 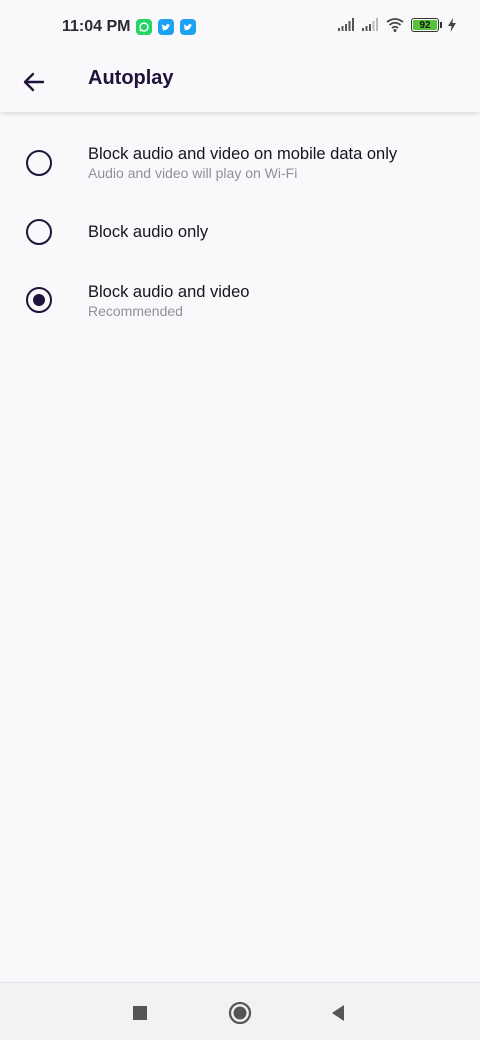 I want to click on option-subtitle: Recommended, so click(x=135, y=311).